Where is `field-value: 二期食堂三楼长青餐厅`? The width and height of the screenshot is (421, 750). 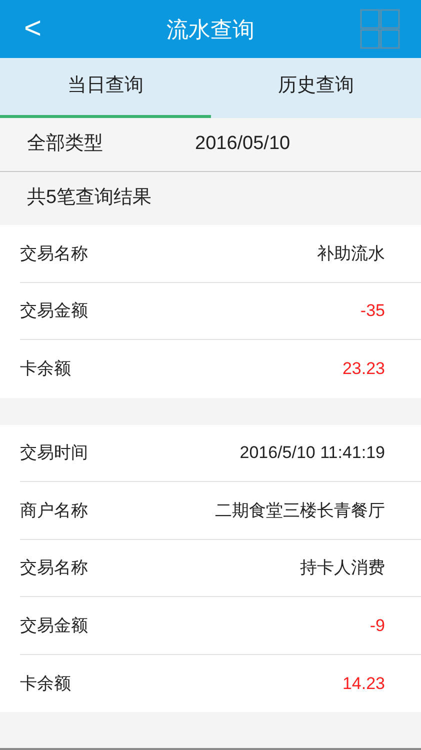 field-value: 二期食堂三楼长青餐厅 is located at coordinates (300, 511).